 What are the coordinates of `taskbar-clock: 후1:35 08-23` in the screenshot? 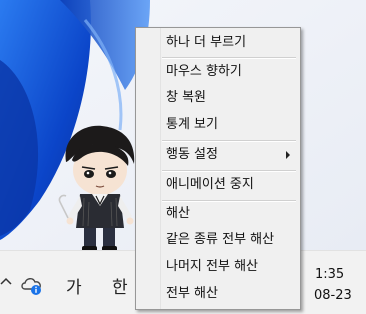 It's located at (326, 285).